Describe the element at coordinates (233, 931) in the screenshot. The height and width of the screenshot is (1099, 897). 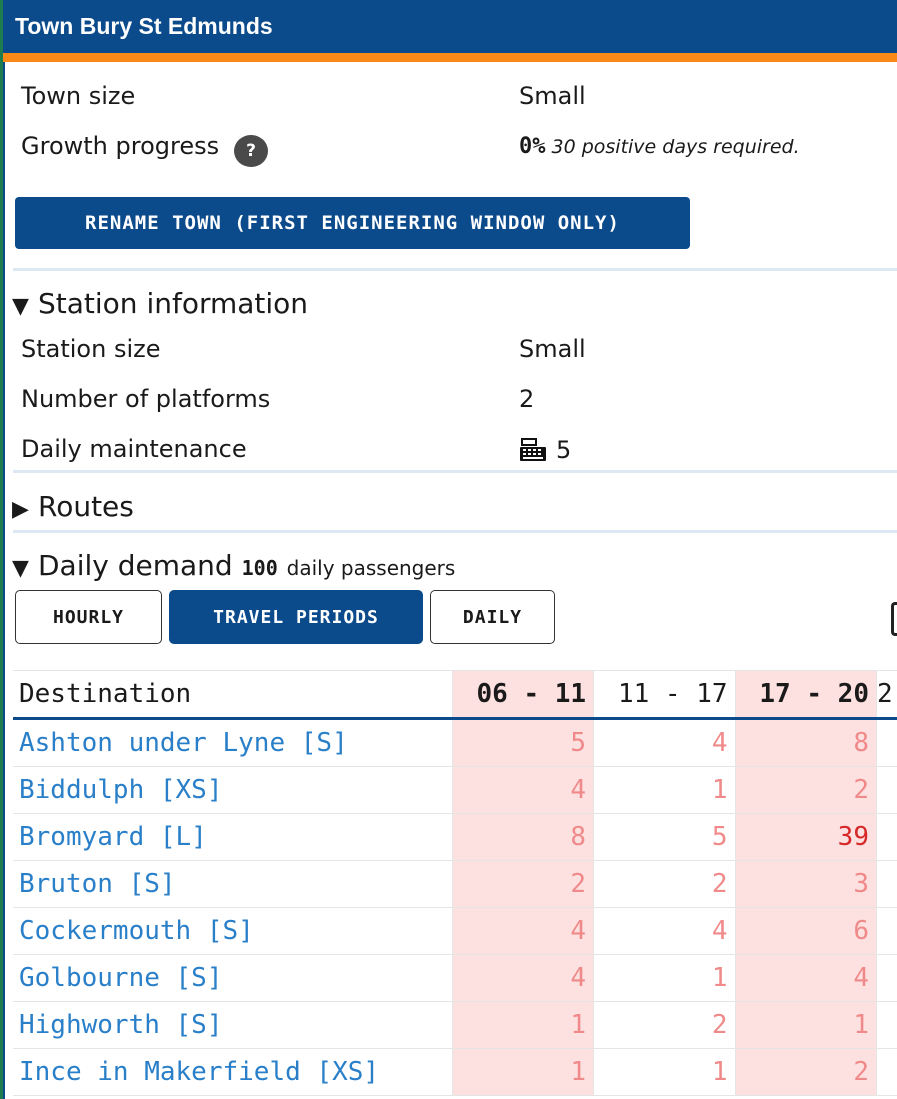
I see `destination-link: Cockermouth [S]` at that location.